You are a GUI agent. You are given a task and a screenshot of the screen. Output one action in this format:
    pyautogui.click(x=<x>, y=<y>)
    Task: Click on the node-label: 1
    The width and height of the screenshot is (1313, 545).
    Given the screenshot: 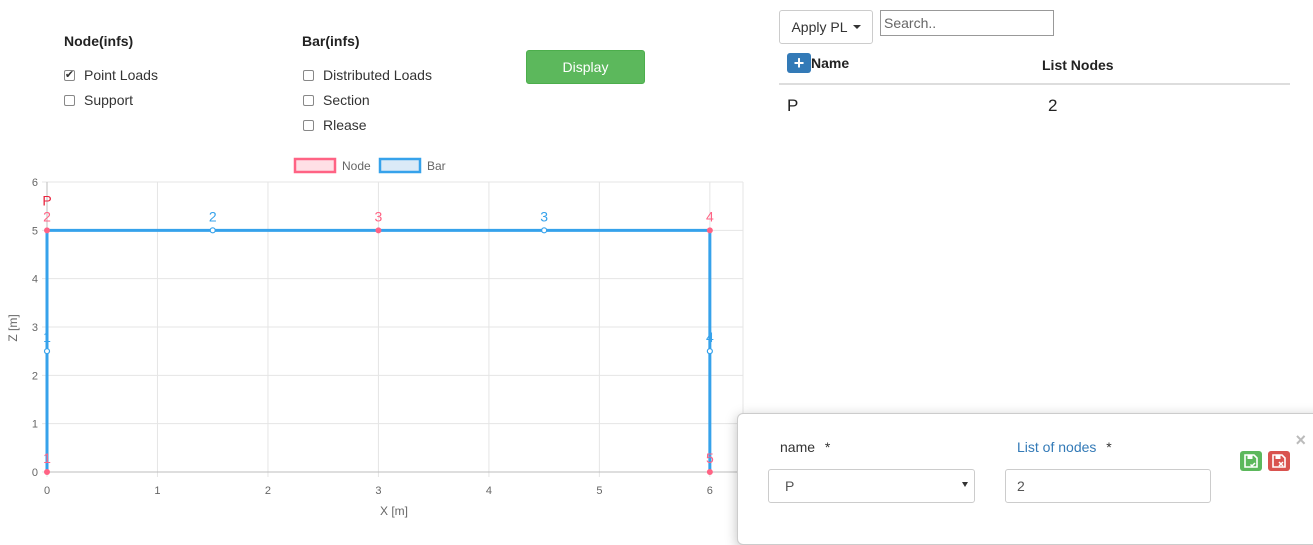 What is the action you would take?
    pyautogui.click(x=47, y=458)
    